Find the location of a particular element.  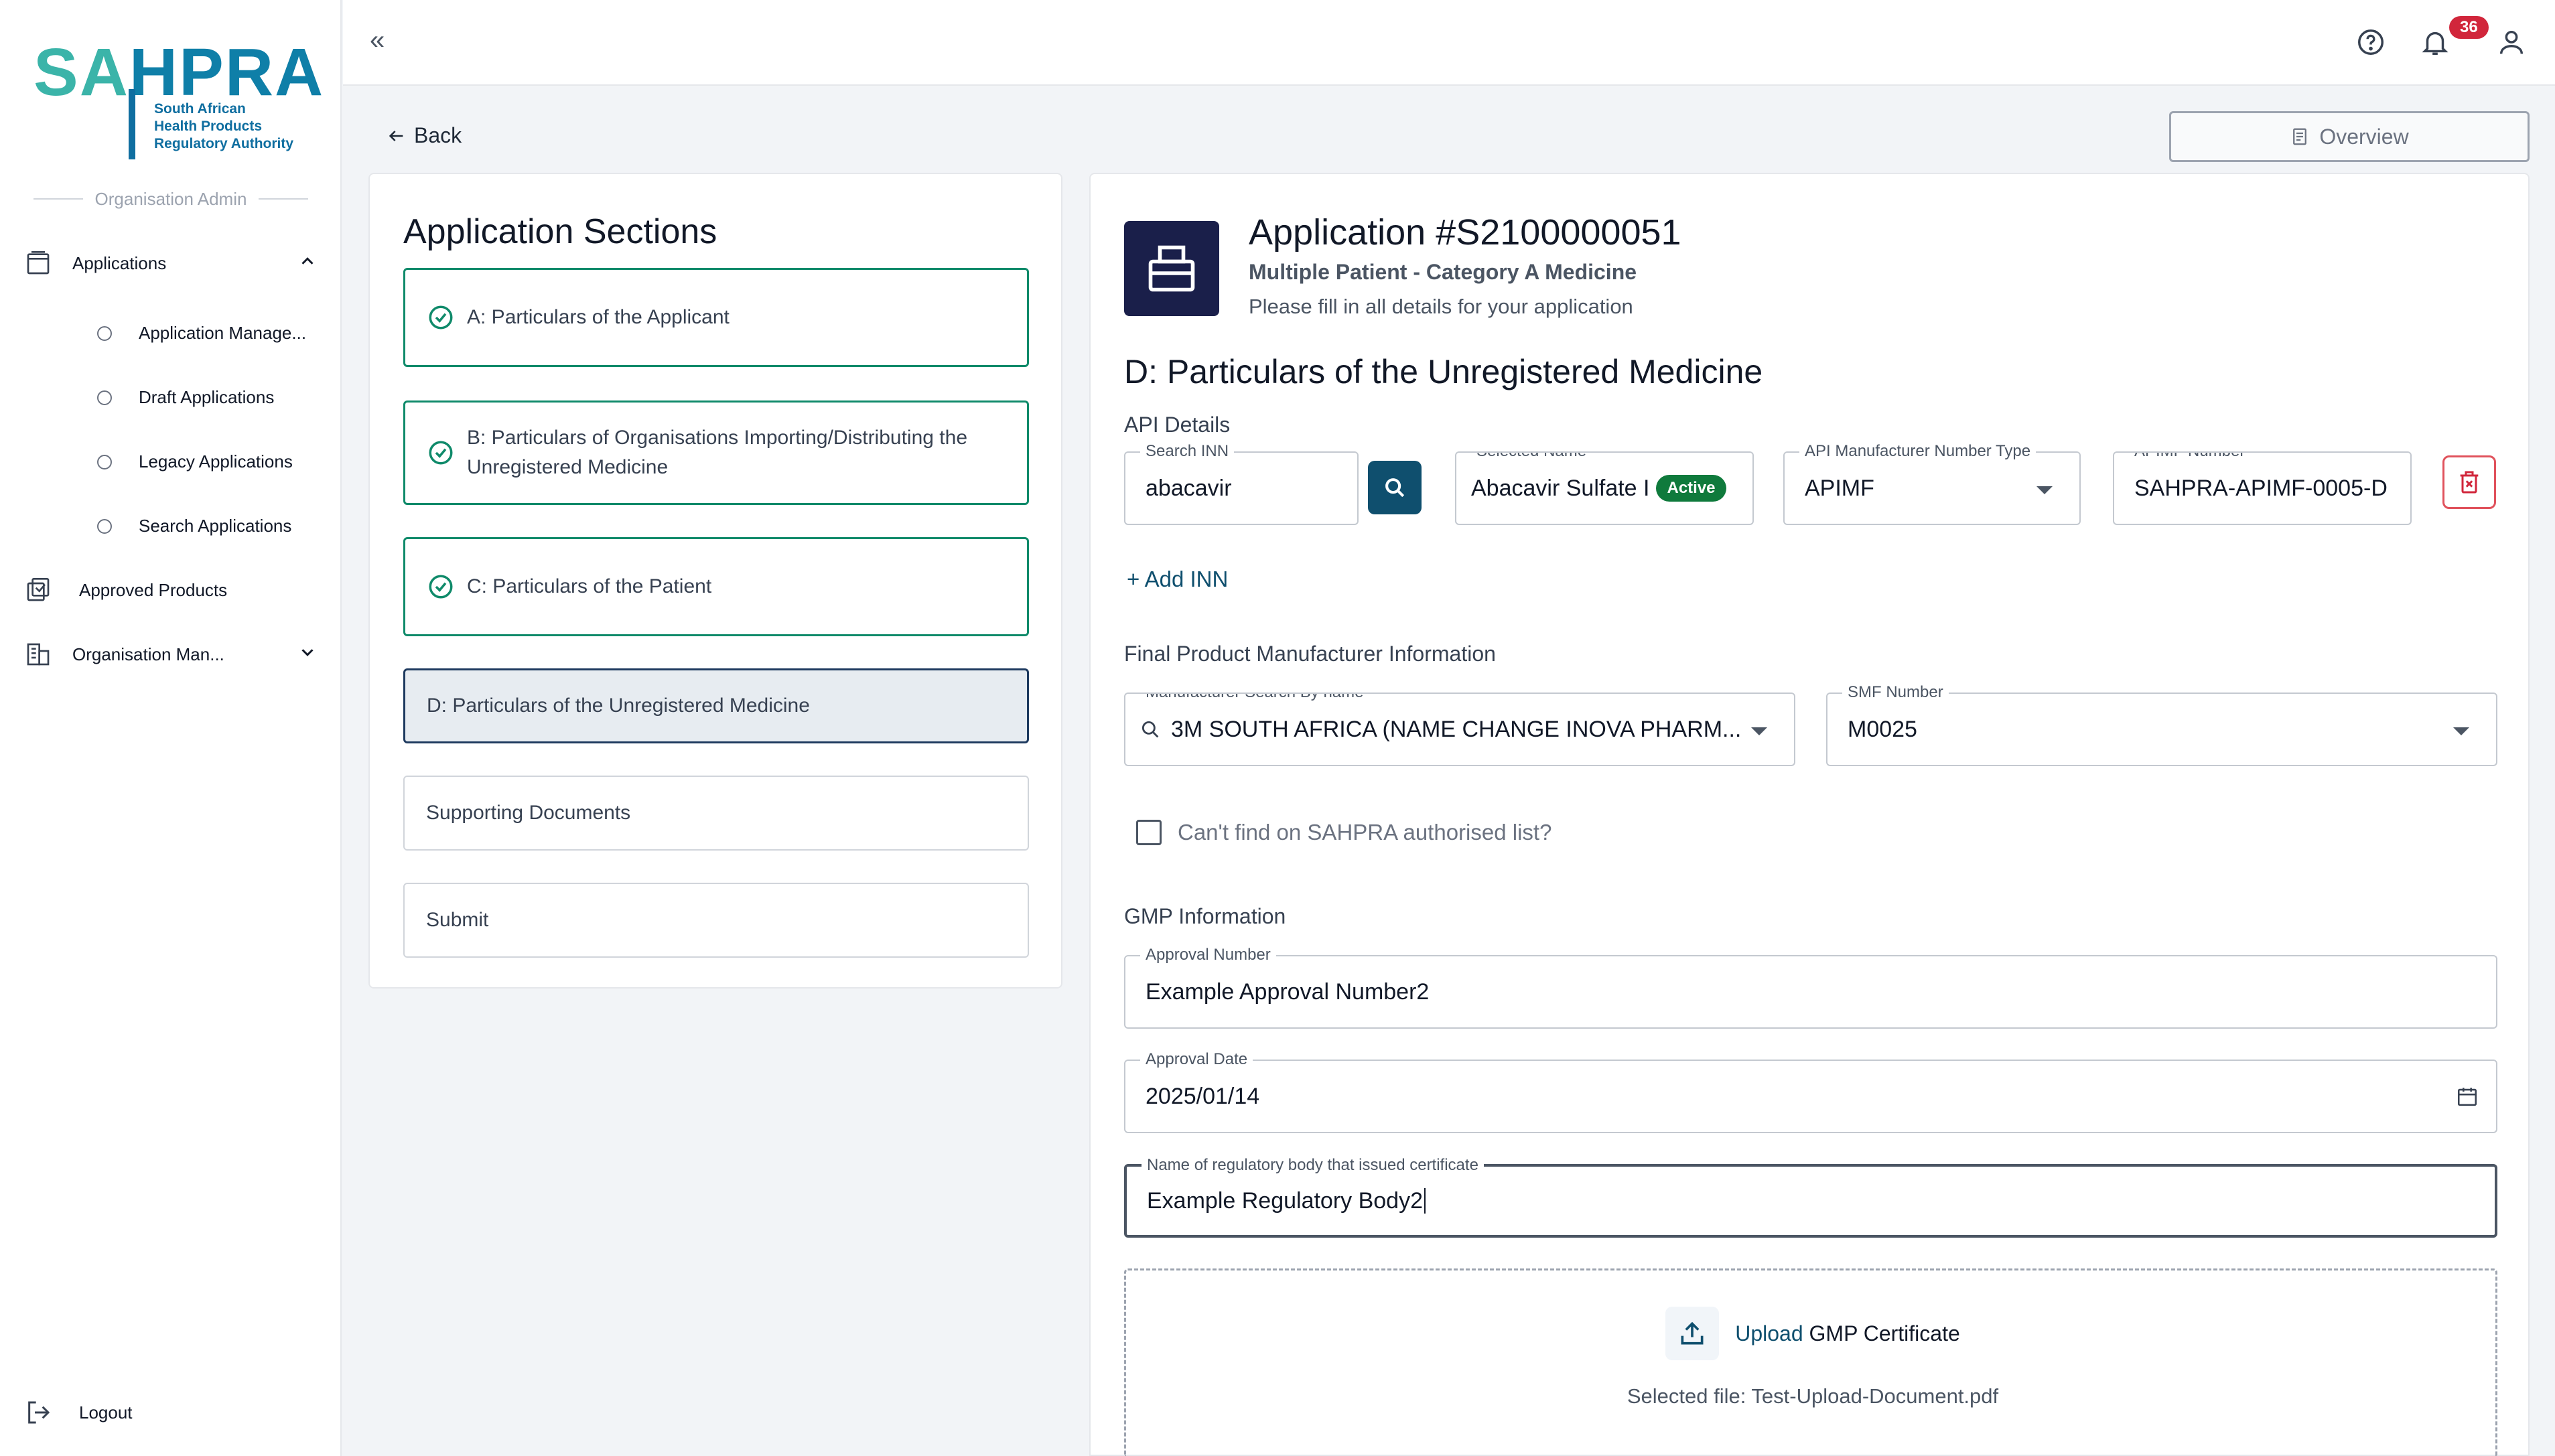

search-icon is located at coordinates (1395, 488).